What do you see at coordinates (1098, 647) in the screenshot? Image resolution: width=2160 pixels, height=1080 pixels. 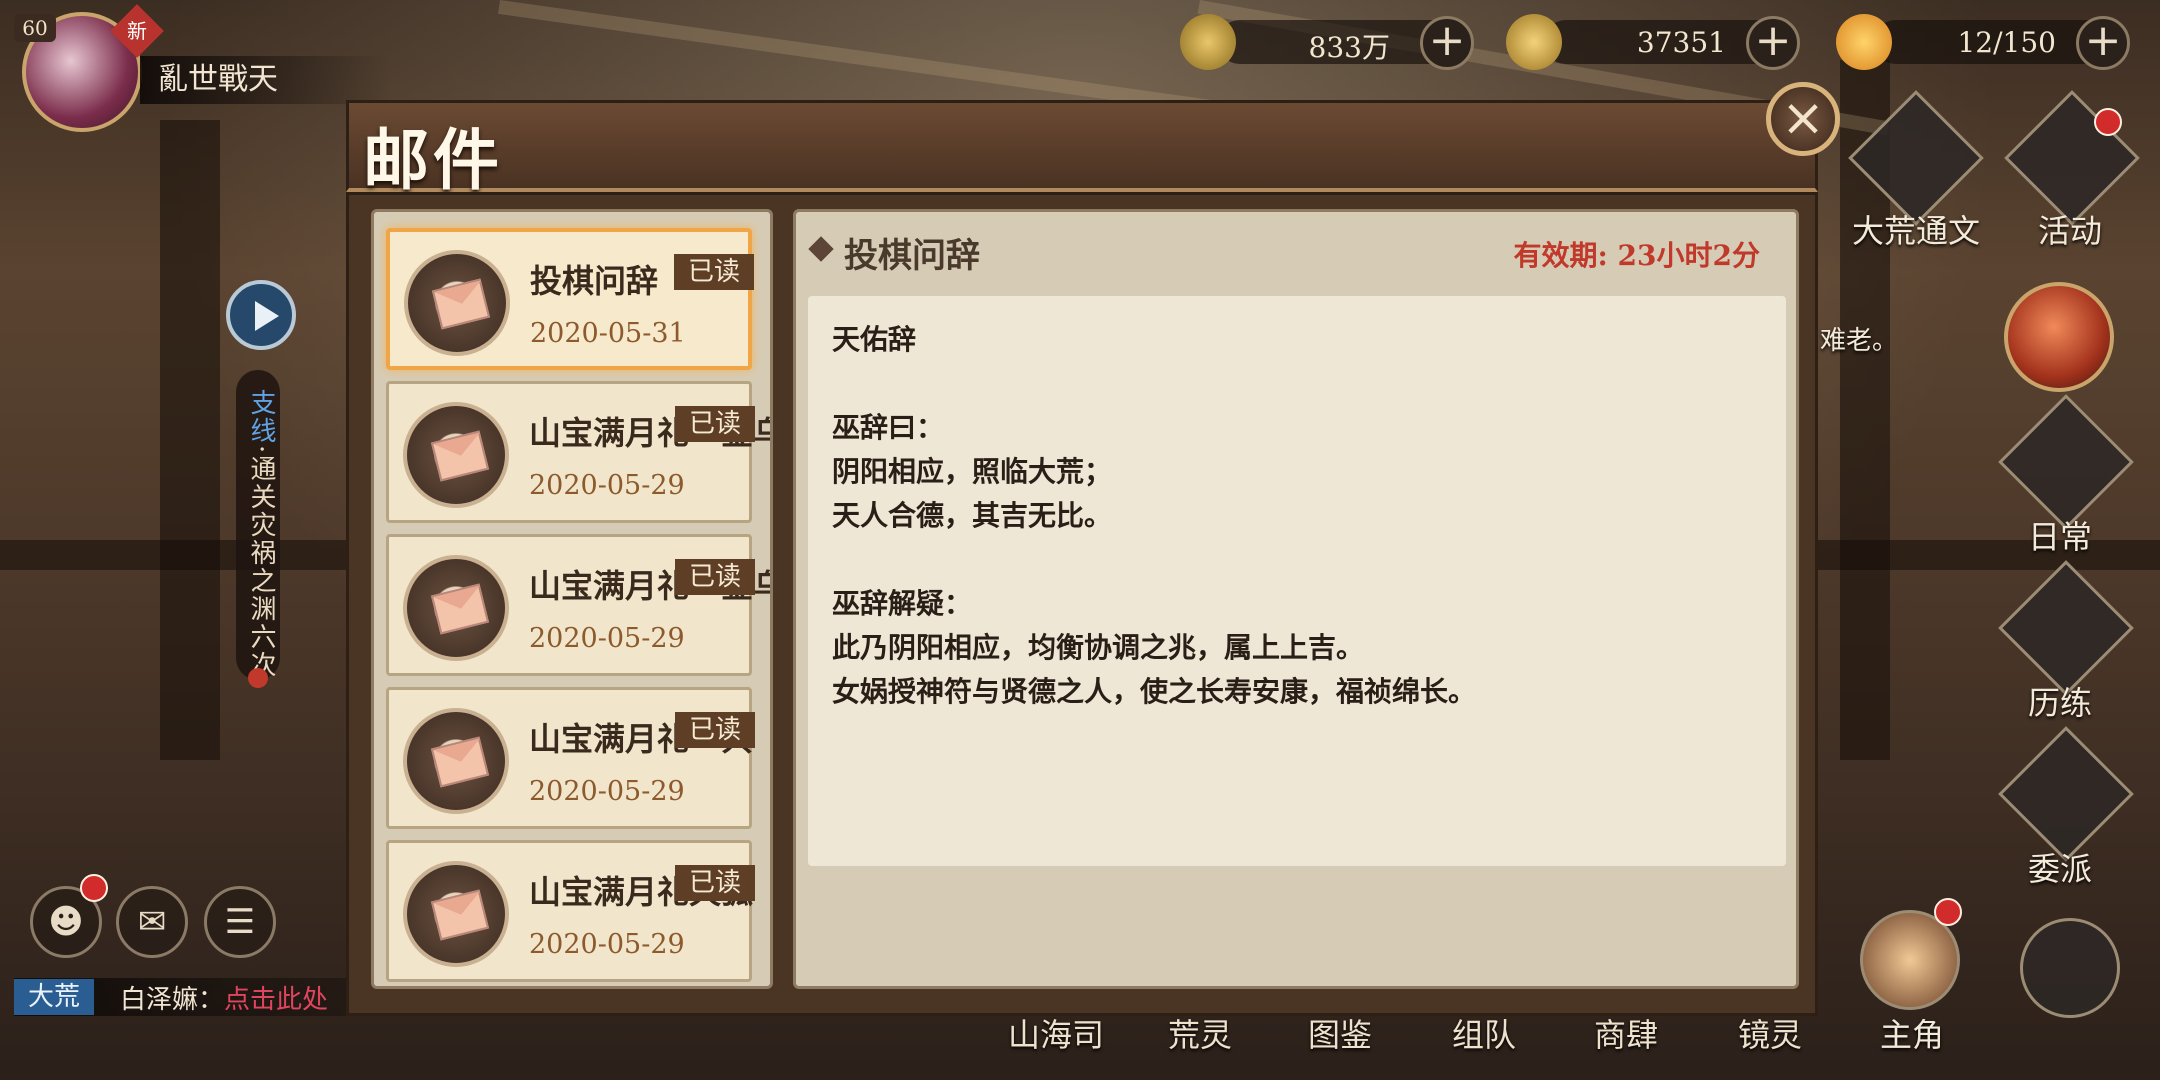 I see `mail-line: 此乃阴阳相应，均衡协调之兆，属上上吉。` at bounding box center [1098, 647].